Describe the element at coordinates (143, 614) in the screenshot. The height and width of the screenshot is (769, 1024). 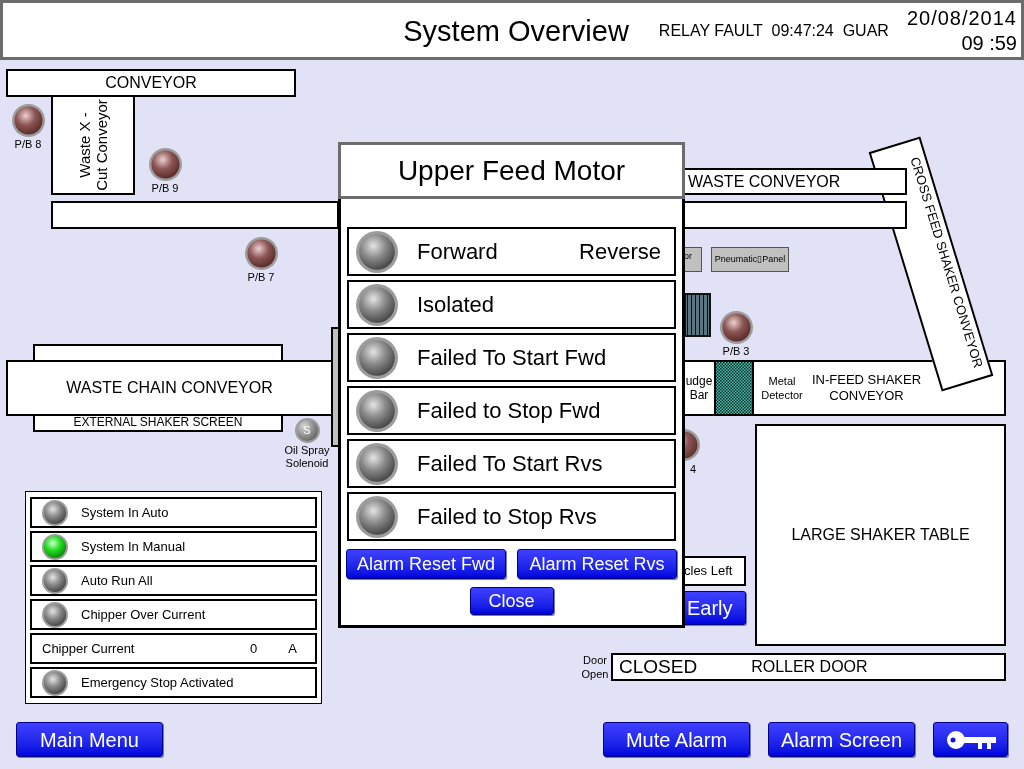
I see `status-label: Chipper Over Current` at that location.